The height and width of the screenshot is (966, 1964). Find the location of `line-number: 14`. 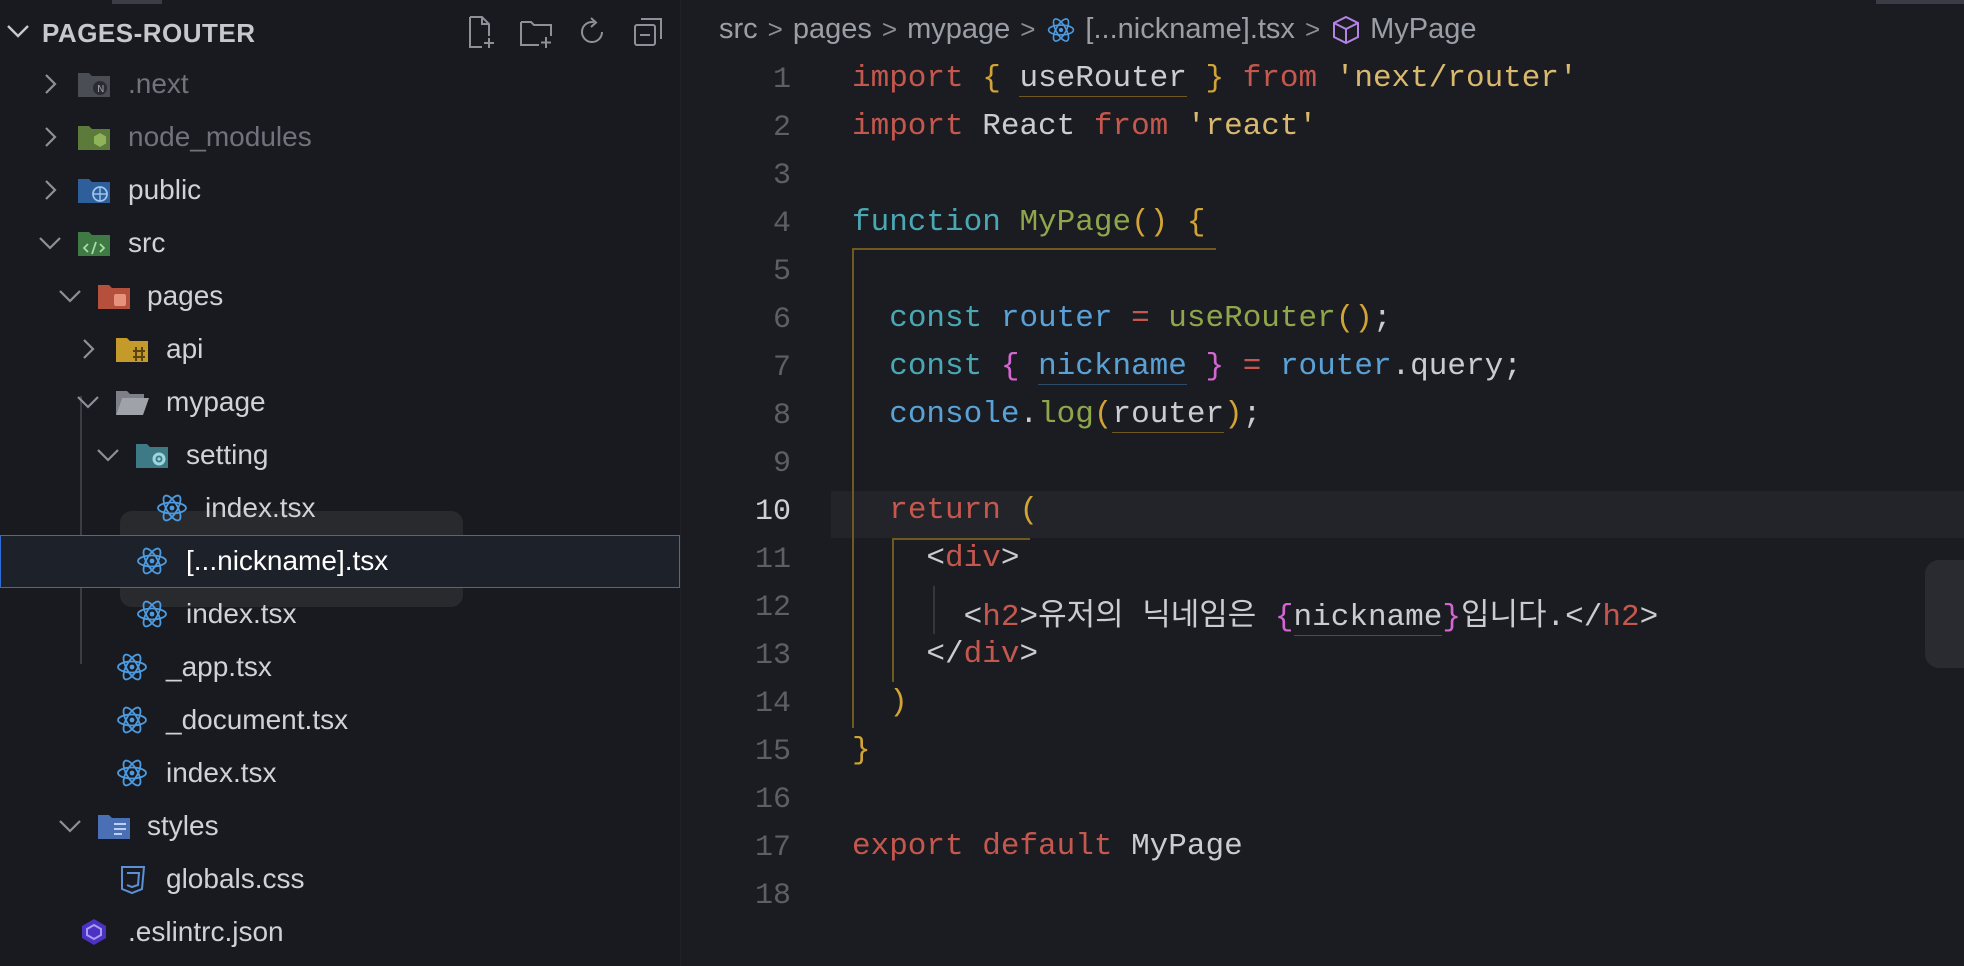

line-number: 14 is located at coordinates (772, 704).